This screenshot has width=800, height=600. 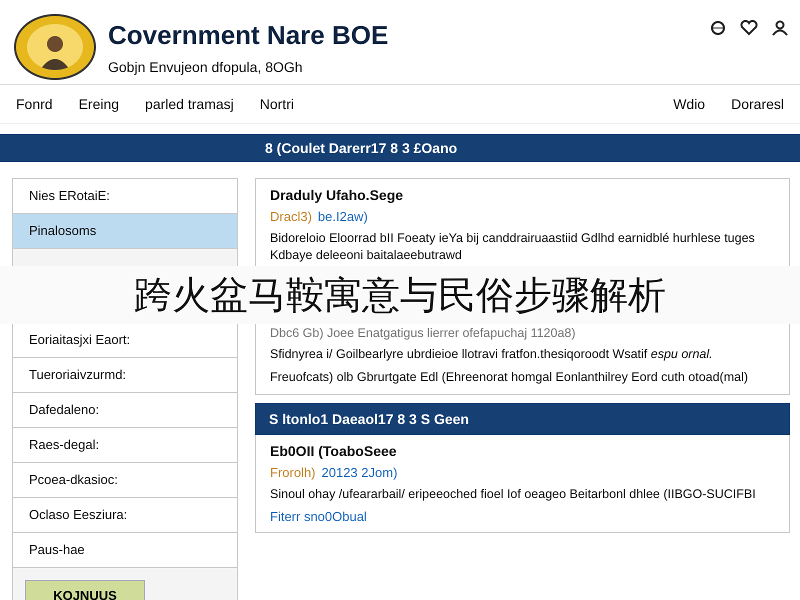 I want to click on article-paragraph: Freuofcats) olb Gbrurtgate Edl (Ehreenorat homgal Eonlanthilrey Eord cuth otoad(mal), so click(x=510, y=377).